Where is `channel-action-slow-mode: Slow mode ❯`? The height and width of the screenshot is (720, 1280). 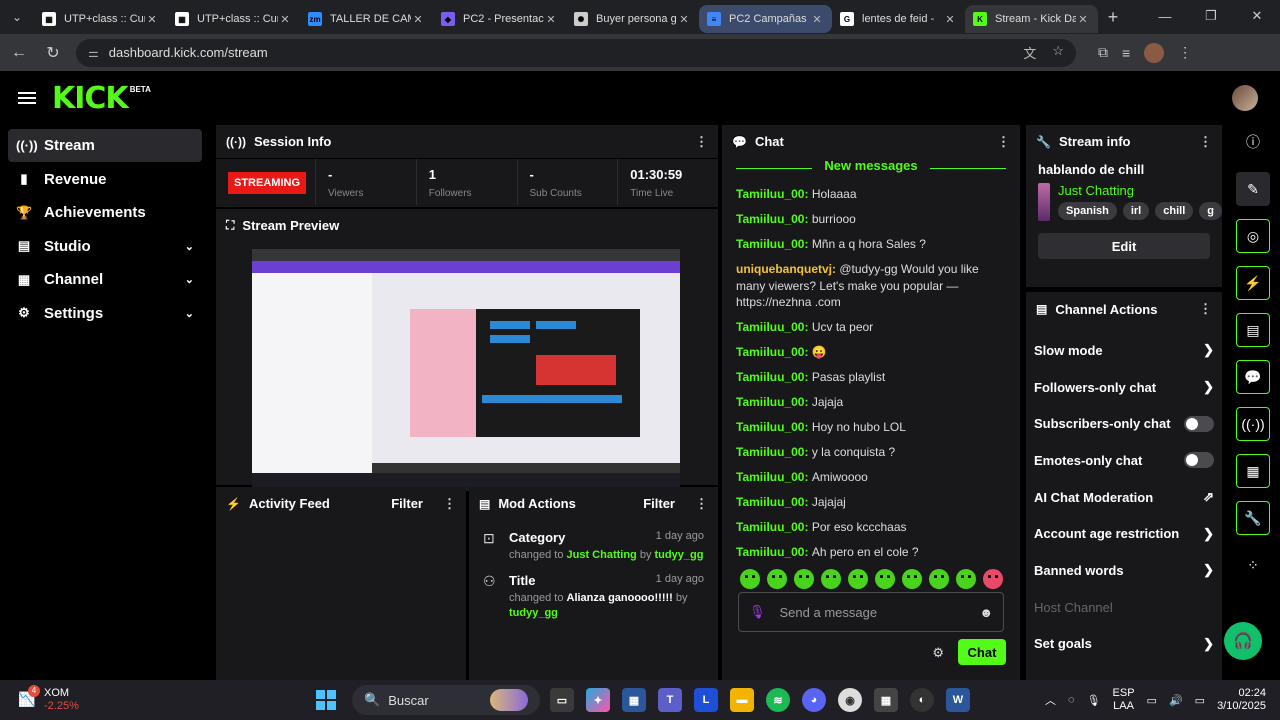 channel-action-slow-mode: Slow mode ❯ is located at coordinates (1124, 350).